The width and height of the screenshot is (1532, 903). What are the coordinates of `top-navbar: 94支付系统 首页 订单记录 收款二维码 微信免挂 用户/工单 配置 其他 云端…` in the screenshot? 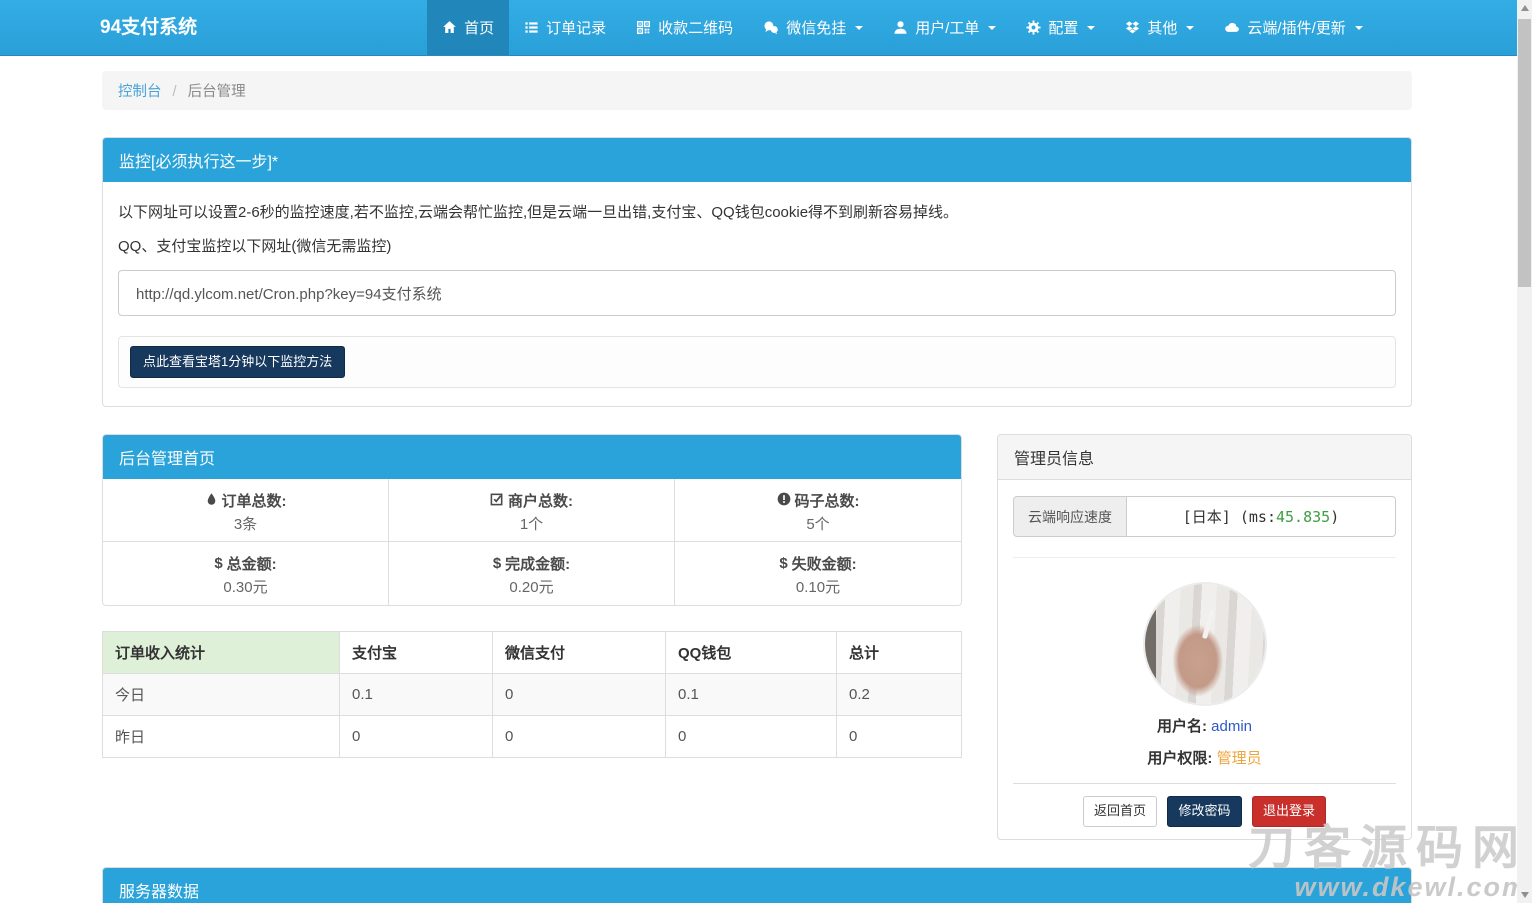 It's located at (758, 28).